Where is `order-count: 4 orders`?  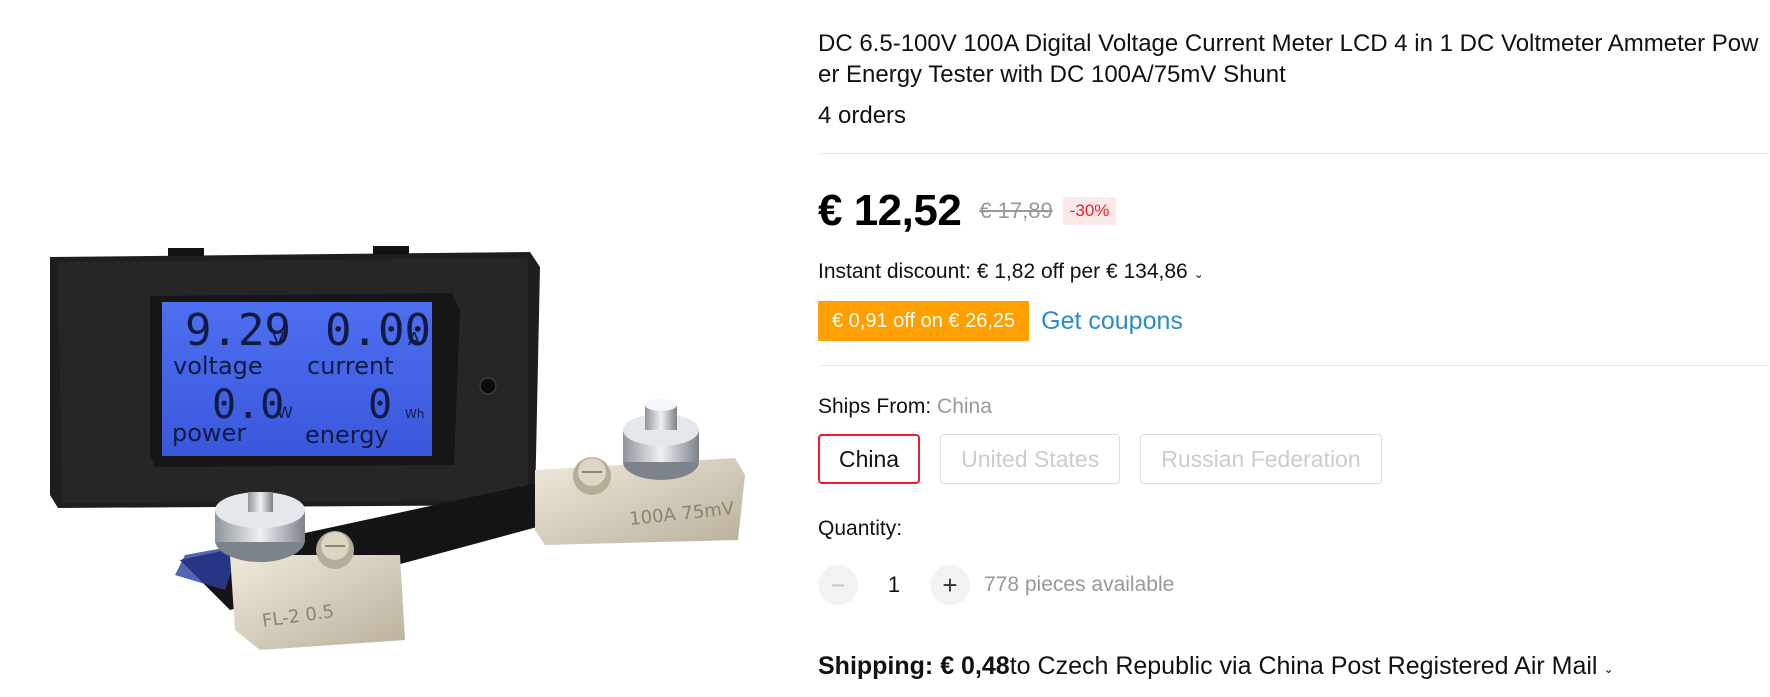
order-count: 4 orders is located at coordinates (862, 115).